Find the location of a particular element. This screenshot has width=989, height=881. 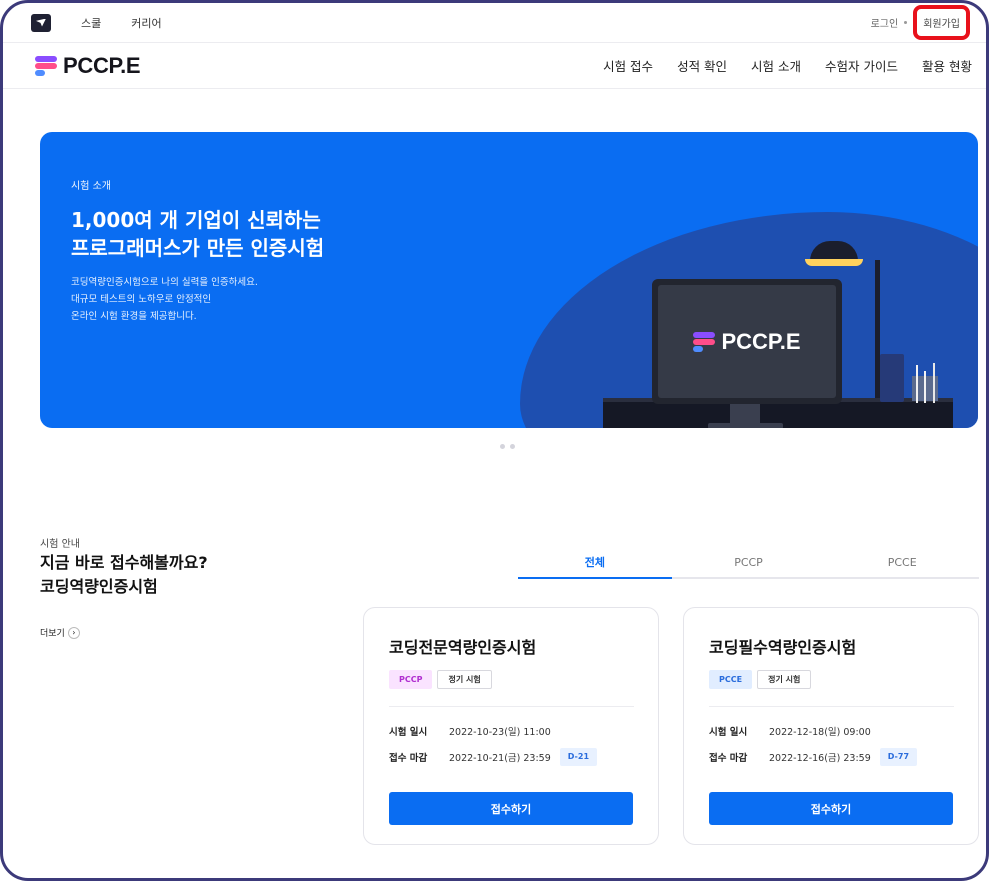

monitor-illustration: PCCP.E is located at coordinates (747, 341).